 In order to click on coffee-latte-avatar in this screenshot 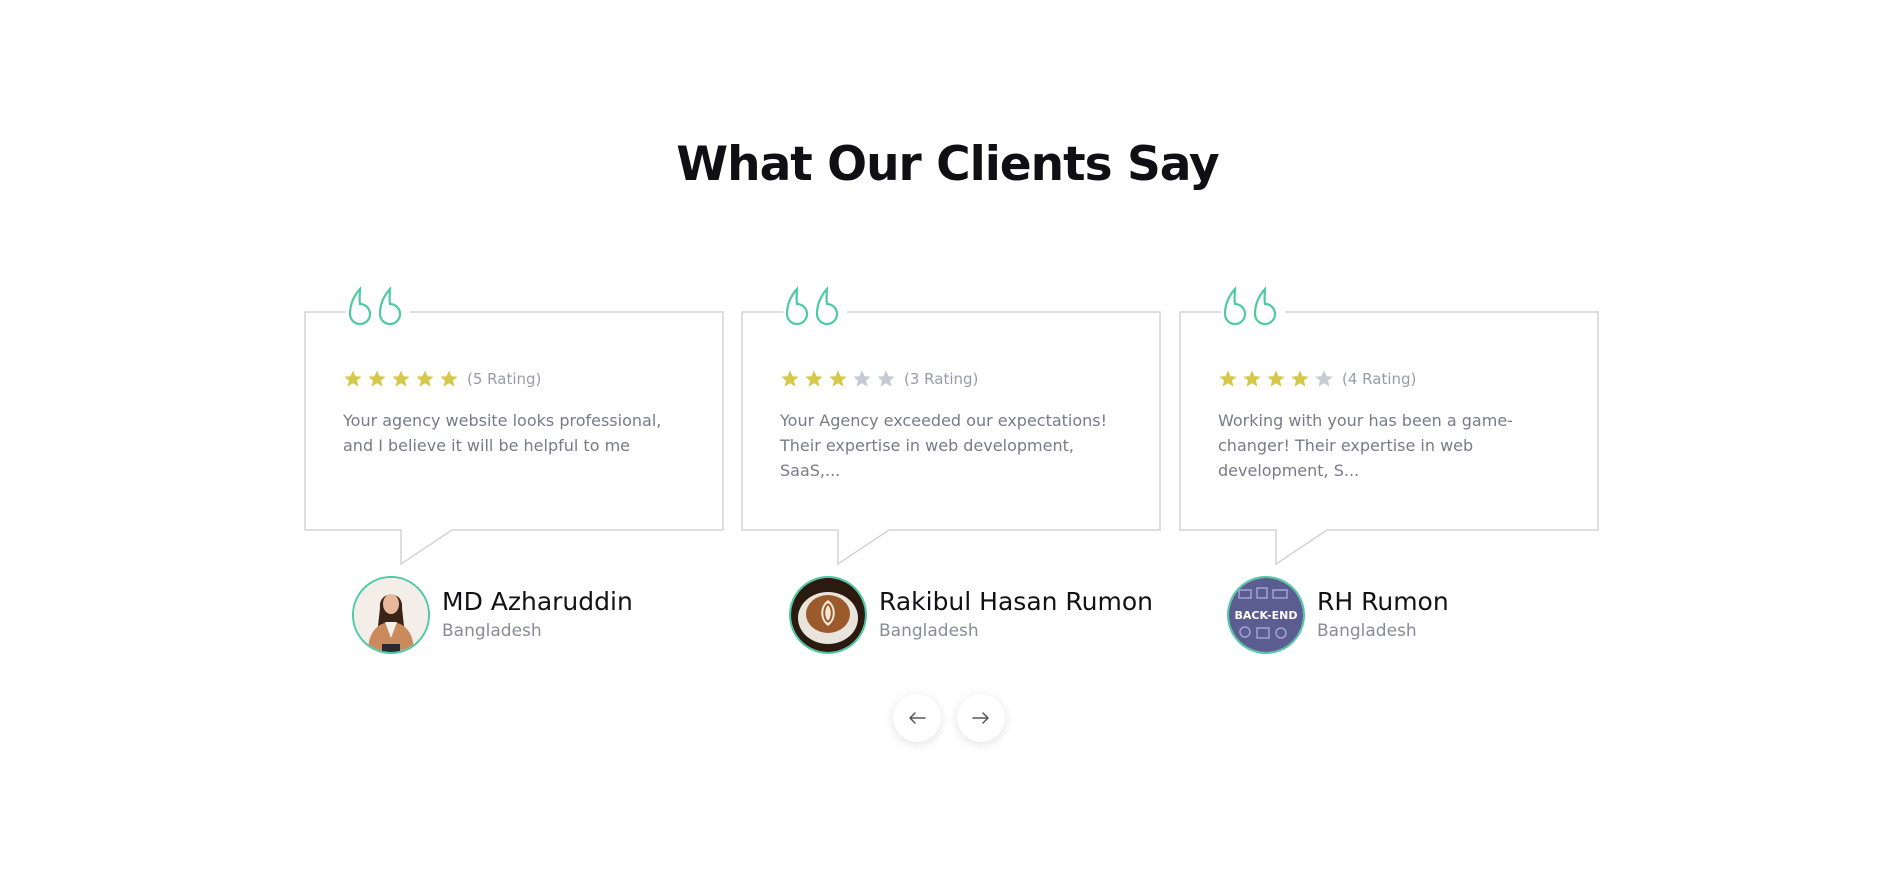, I will do `click(828, 615)`.